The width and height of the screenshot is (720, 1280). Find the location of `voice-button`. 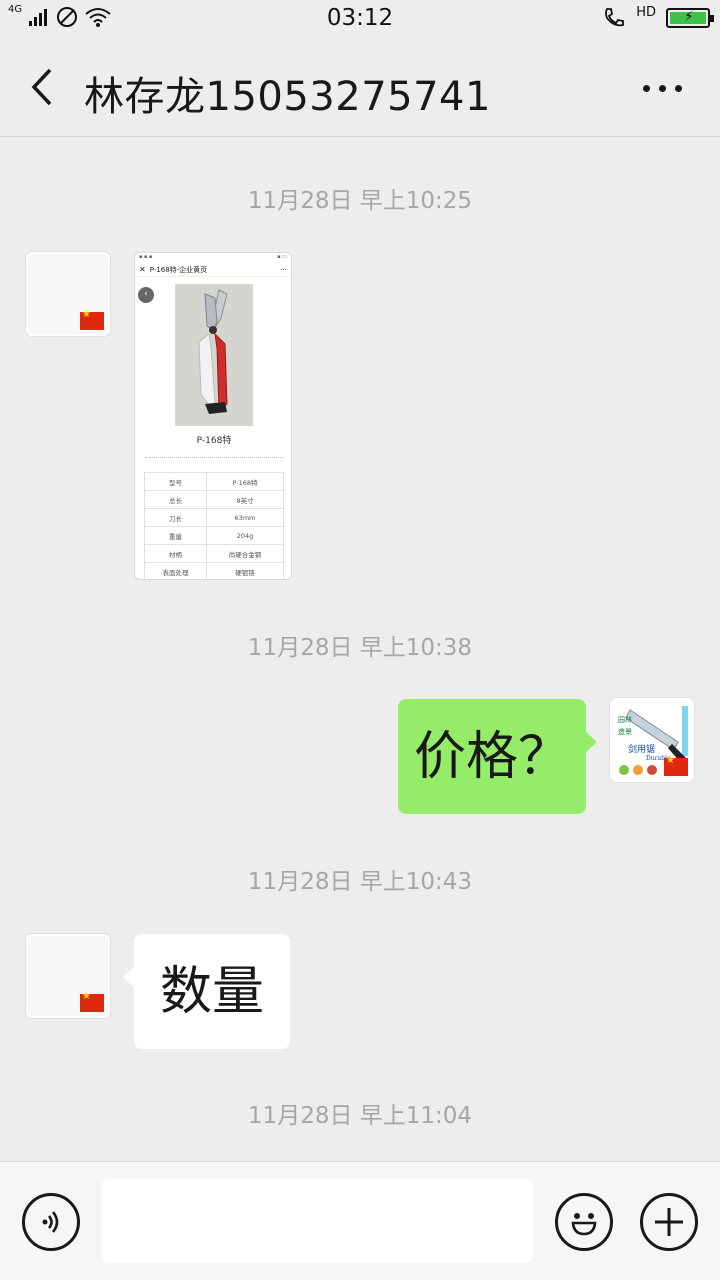

voice-button is located at coordinates (51, 1222).